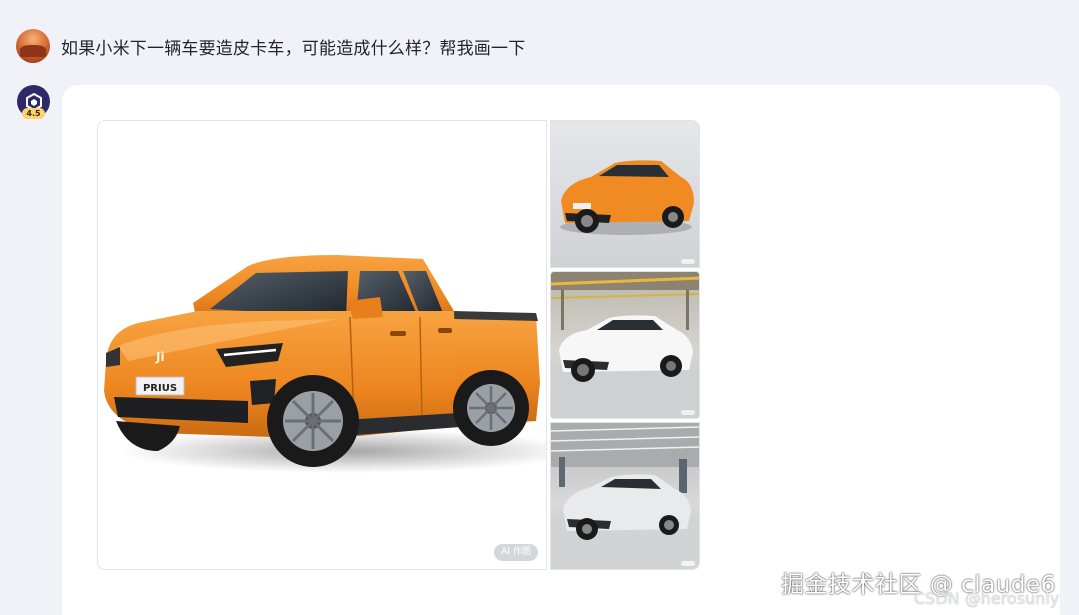 The image size is (1079, 615). What do you see at coordinates (293, 48) in the screenshot?
I see `user-message-text: 如果小米下一辆车要造皮卡车，可能造成什么样？帮我画一下` at bounding box center [293, 48].